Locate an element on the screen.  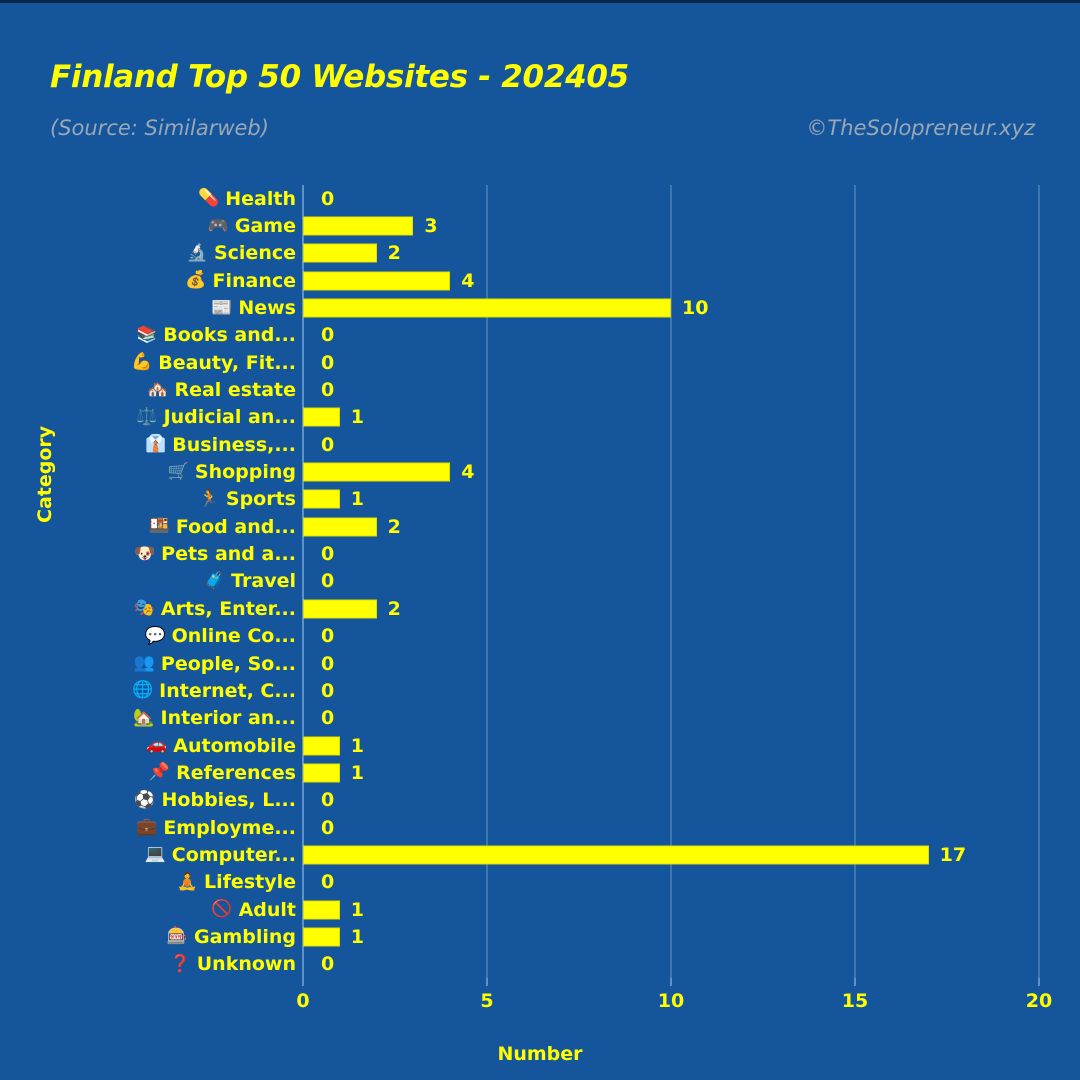
x-axis-tick-label: 0 is located at coordinates (303, 1001).